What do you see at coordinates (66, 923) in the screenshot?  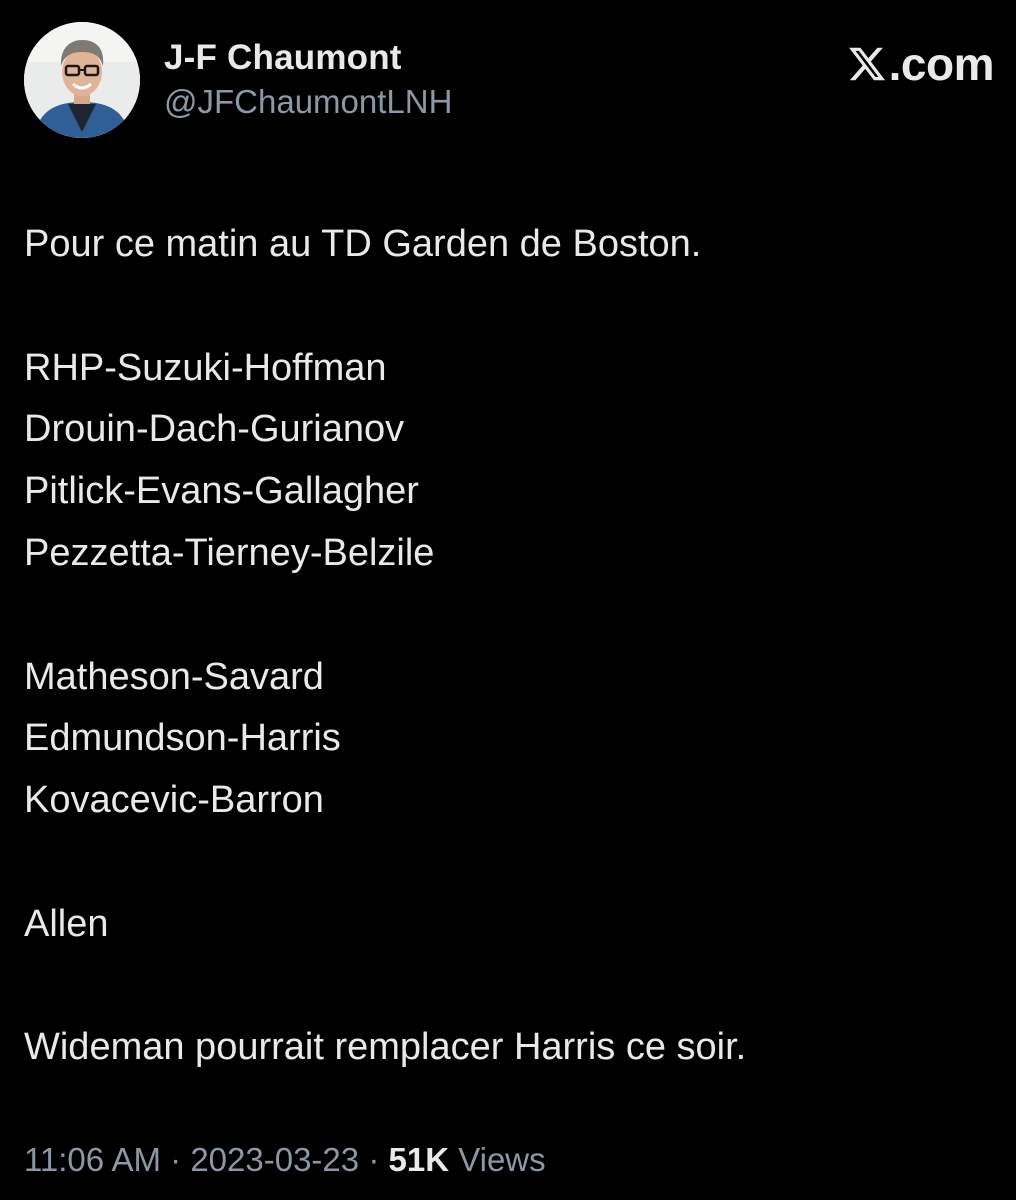 I see `tweet-line: Allen` at bounding box center [66, 923].